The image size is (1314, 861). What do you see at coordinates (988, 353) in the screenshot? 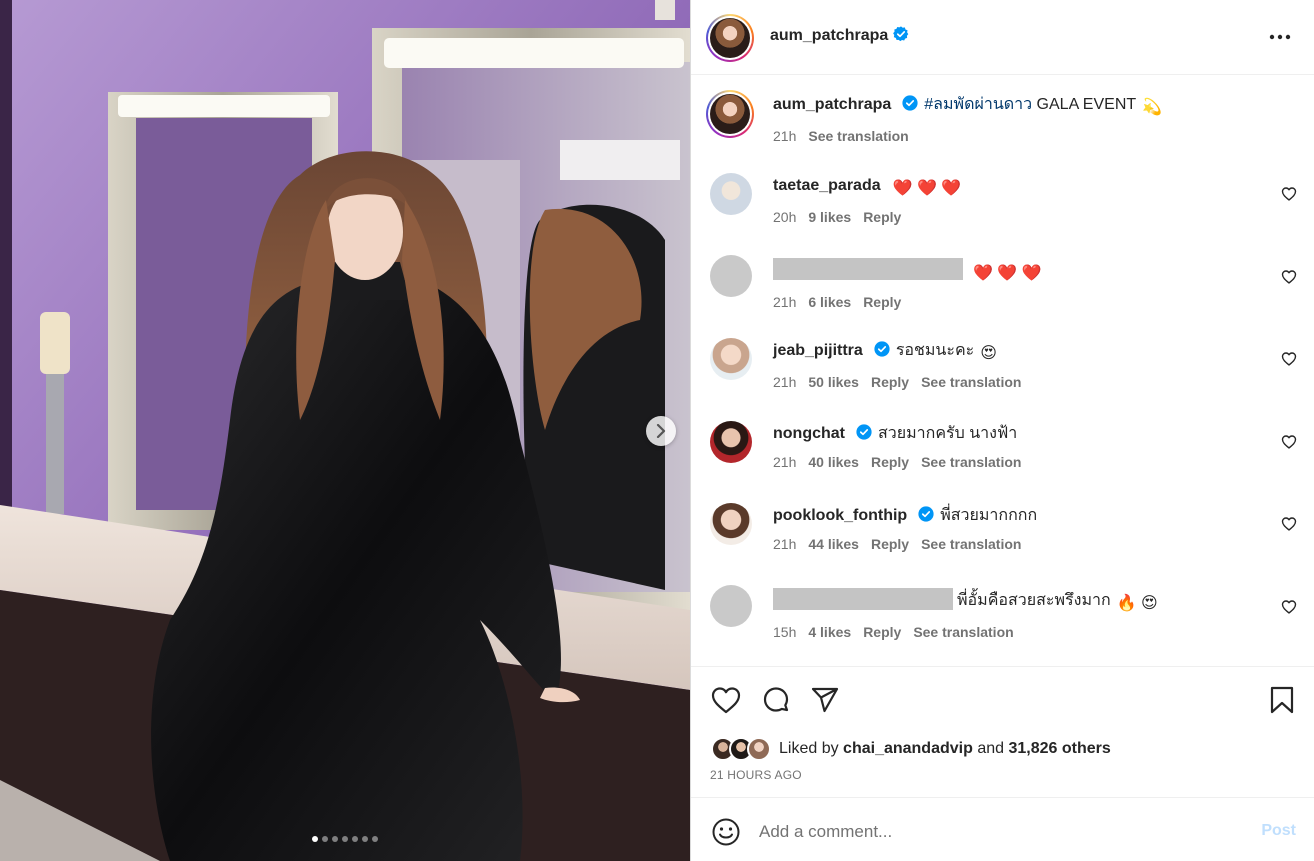
I see `comment-emoji: 😍` at bounding box center [988, 353].